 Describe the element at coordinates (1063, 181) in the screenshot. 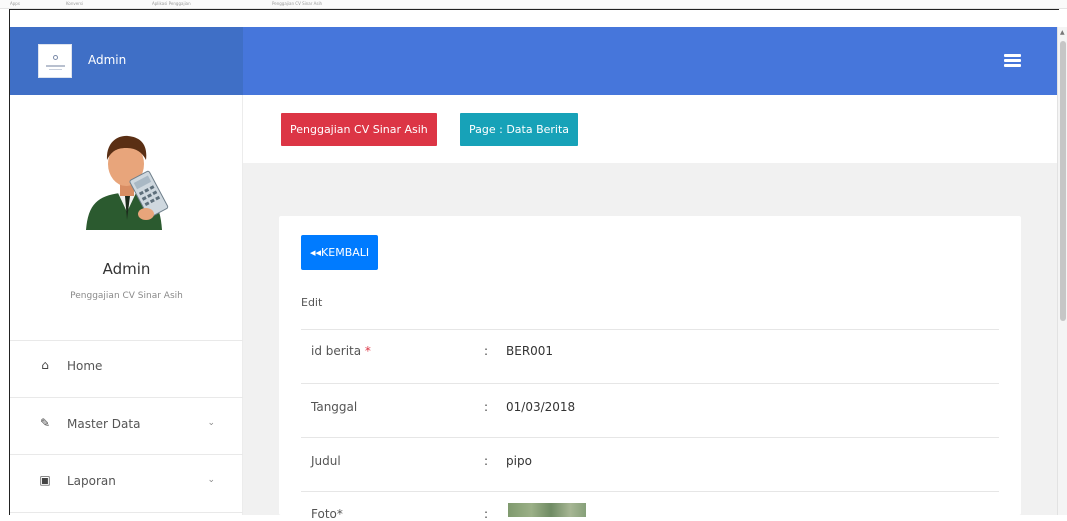

I see `scrollbar-thumb` at that location.